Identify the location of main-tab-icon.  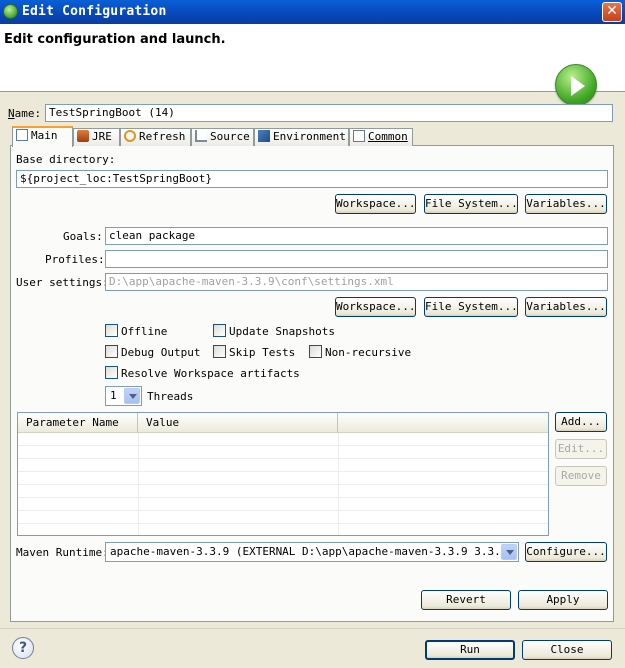
(22, 135).